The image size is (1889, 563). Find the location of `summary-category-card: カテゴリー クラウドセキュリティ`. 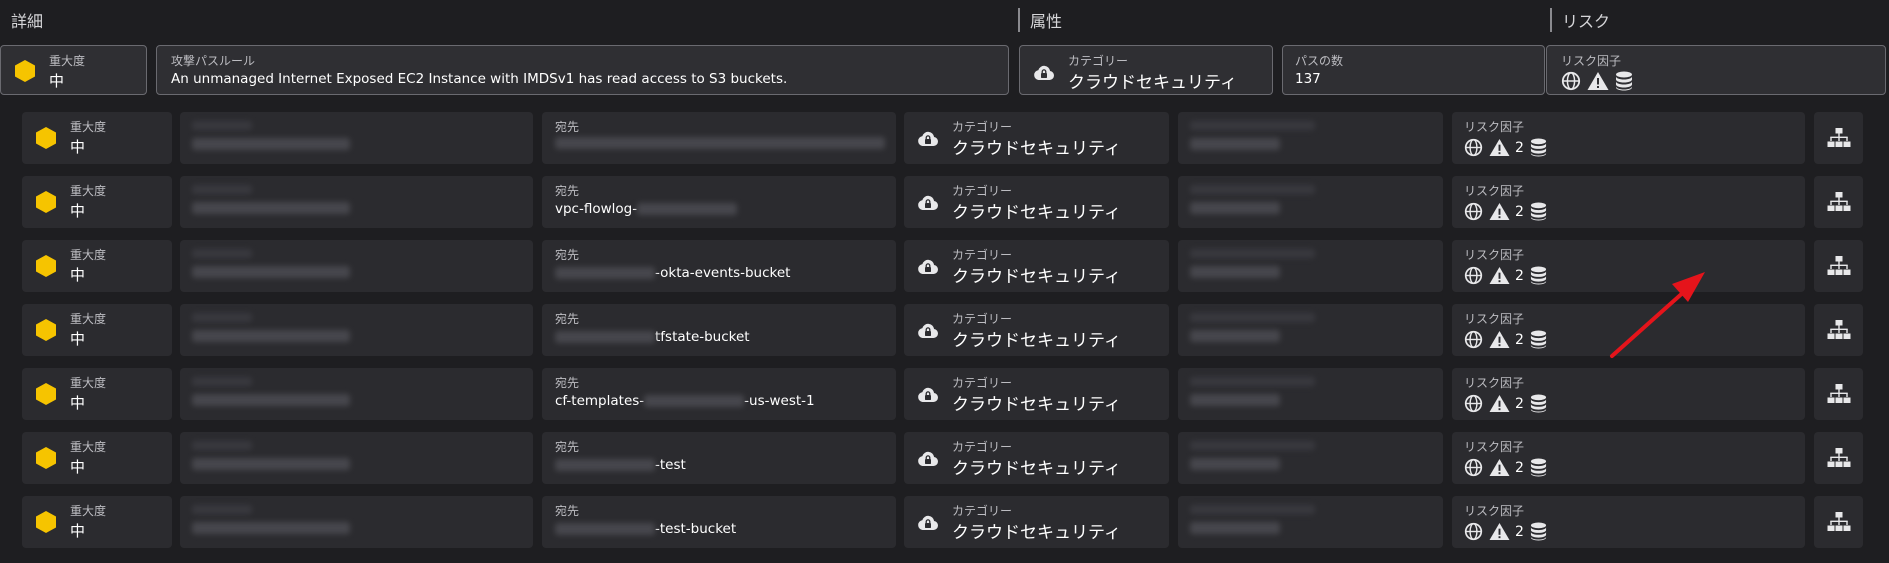

summary-category-card: カテゴリー クラウドセキュリティ is located at coordinates (1146, 70).